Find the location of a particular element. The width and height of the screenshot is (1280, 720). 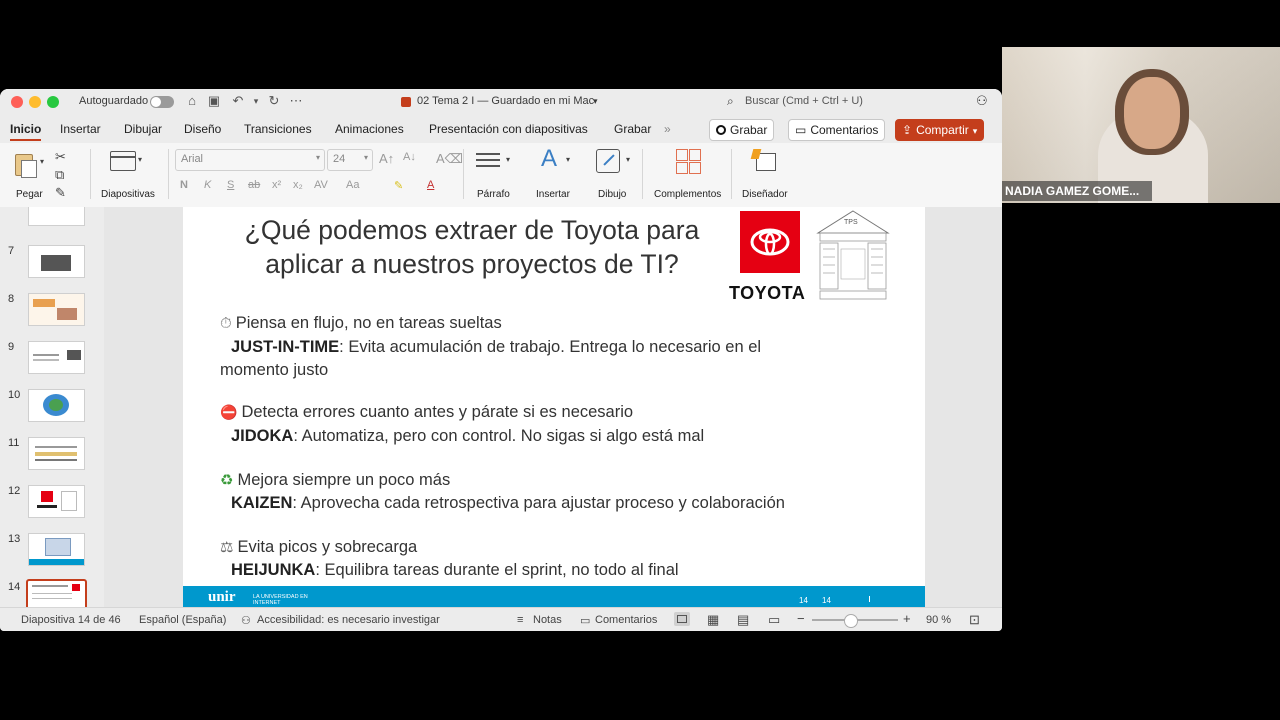

fit-to-window-icon: ⊡ is located at coordinates (974, 620).